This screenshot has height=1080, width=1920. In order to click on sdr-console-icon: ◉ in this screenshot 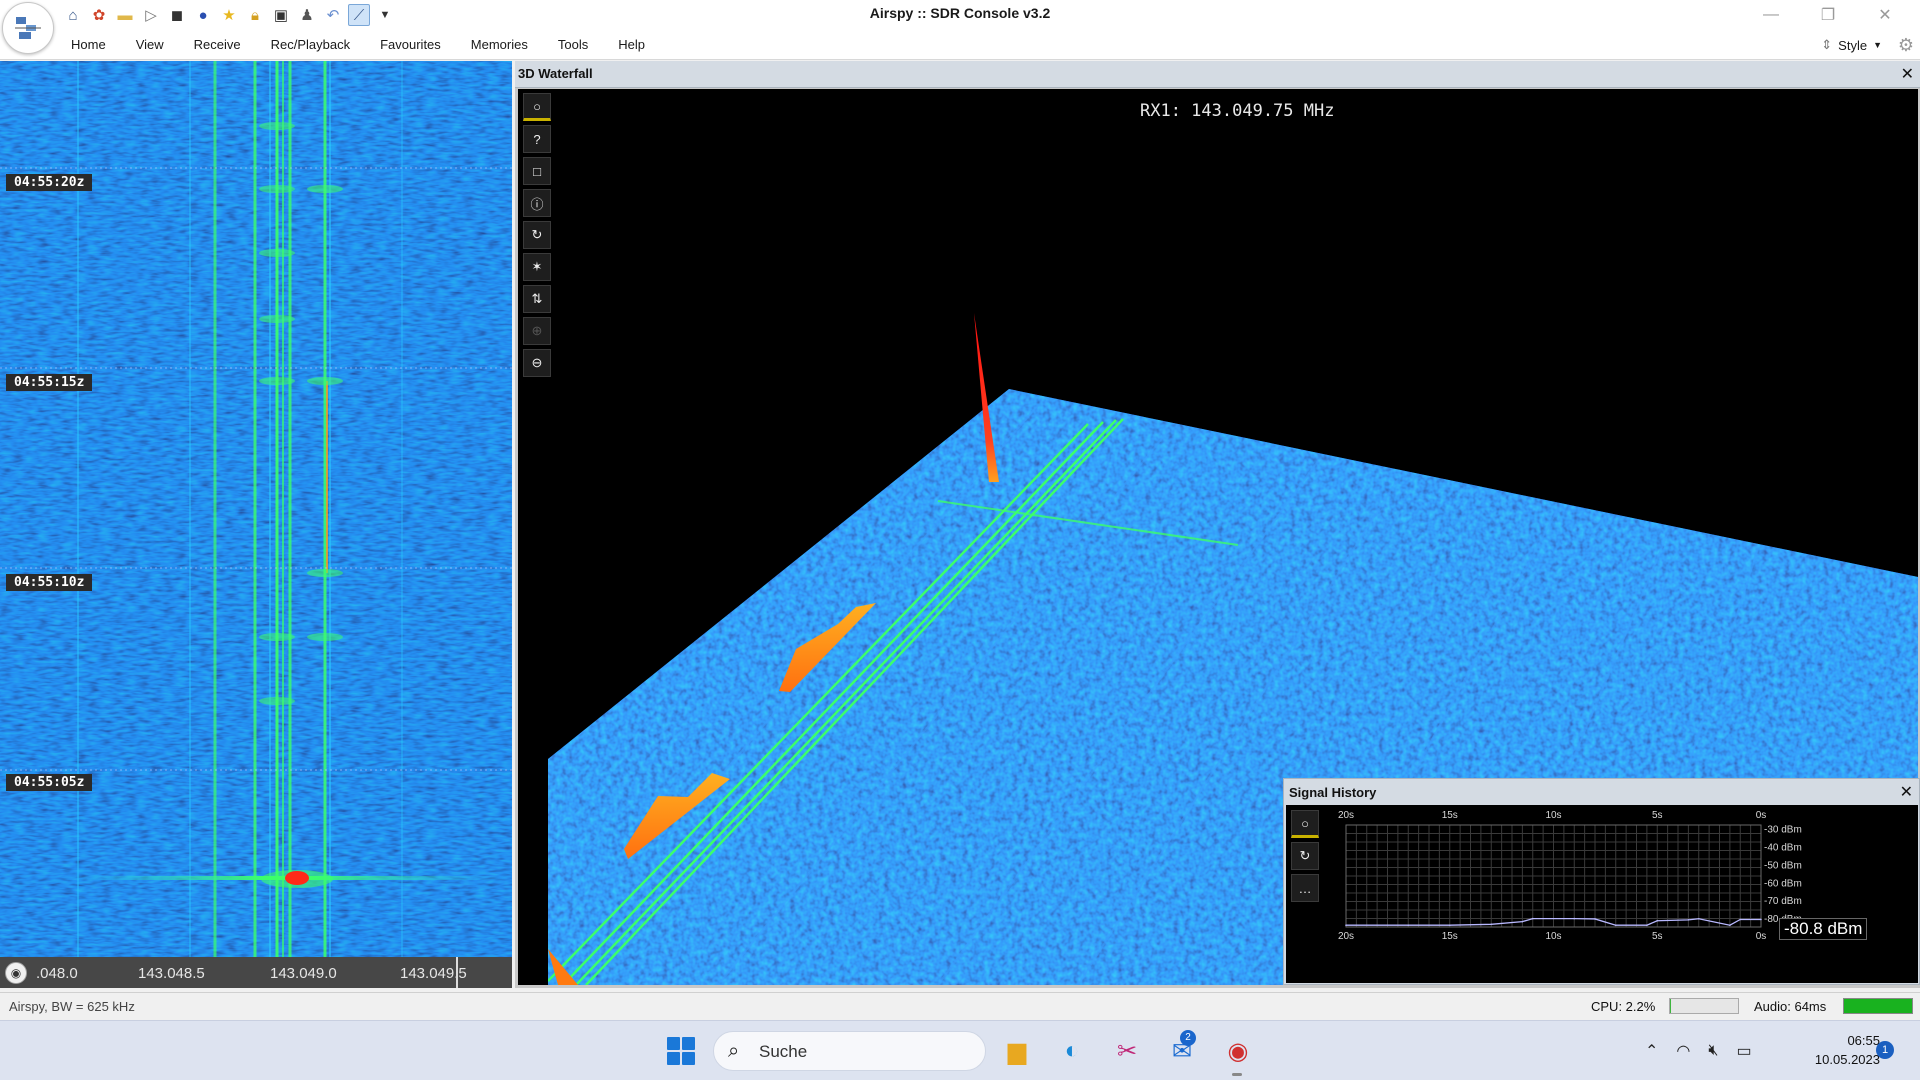, I will do `click(1238, 1051)`.